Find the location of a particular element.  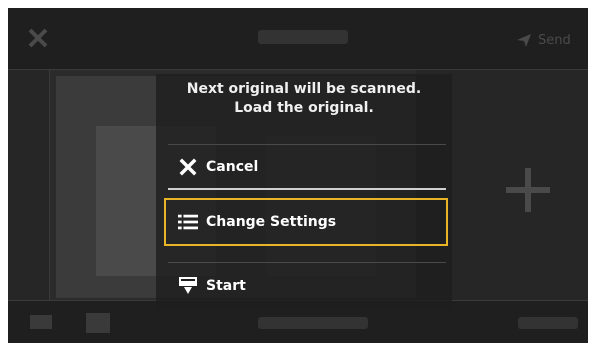

background-close-icon is located at coordinates (38, 37).